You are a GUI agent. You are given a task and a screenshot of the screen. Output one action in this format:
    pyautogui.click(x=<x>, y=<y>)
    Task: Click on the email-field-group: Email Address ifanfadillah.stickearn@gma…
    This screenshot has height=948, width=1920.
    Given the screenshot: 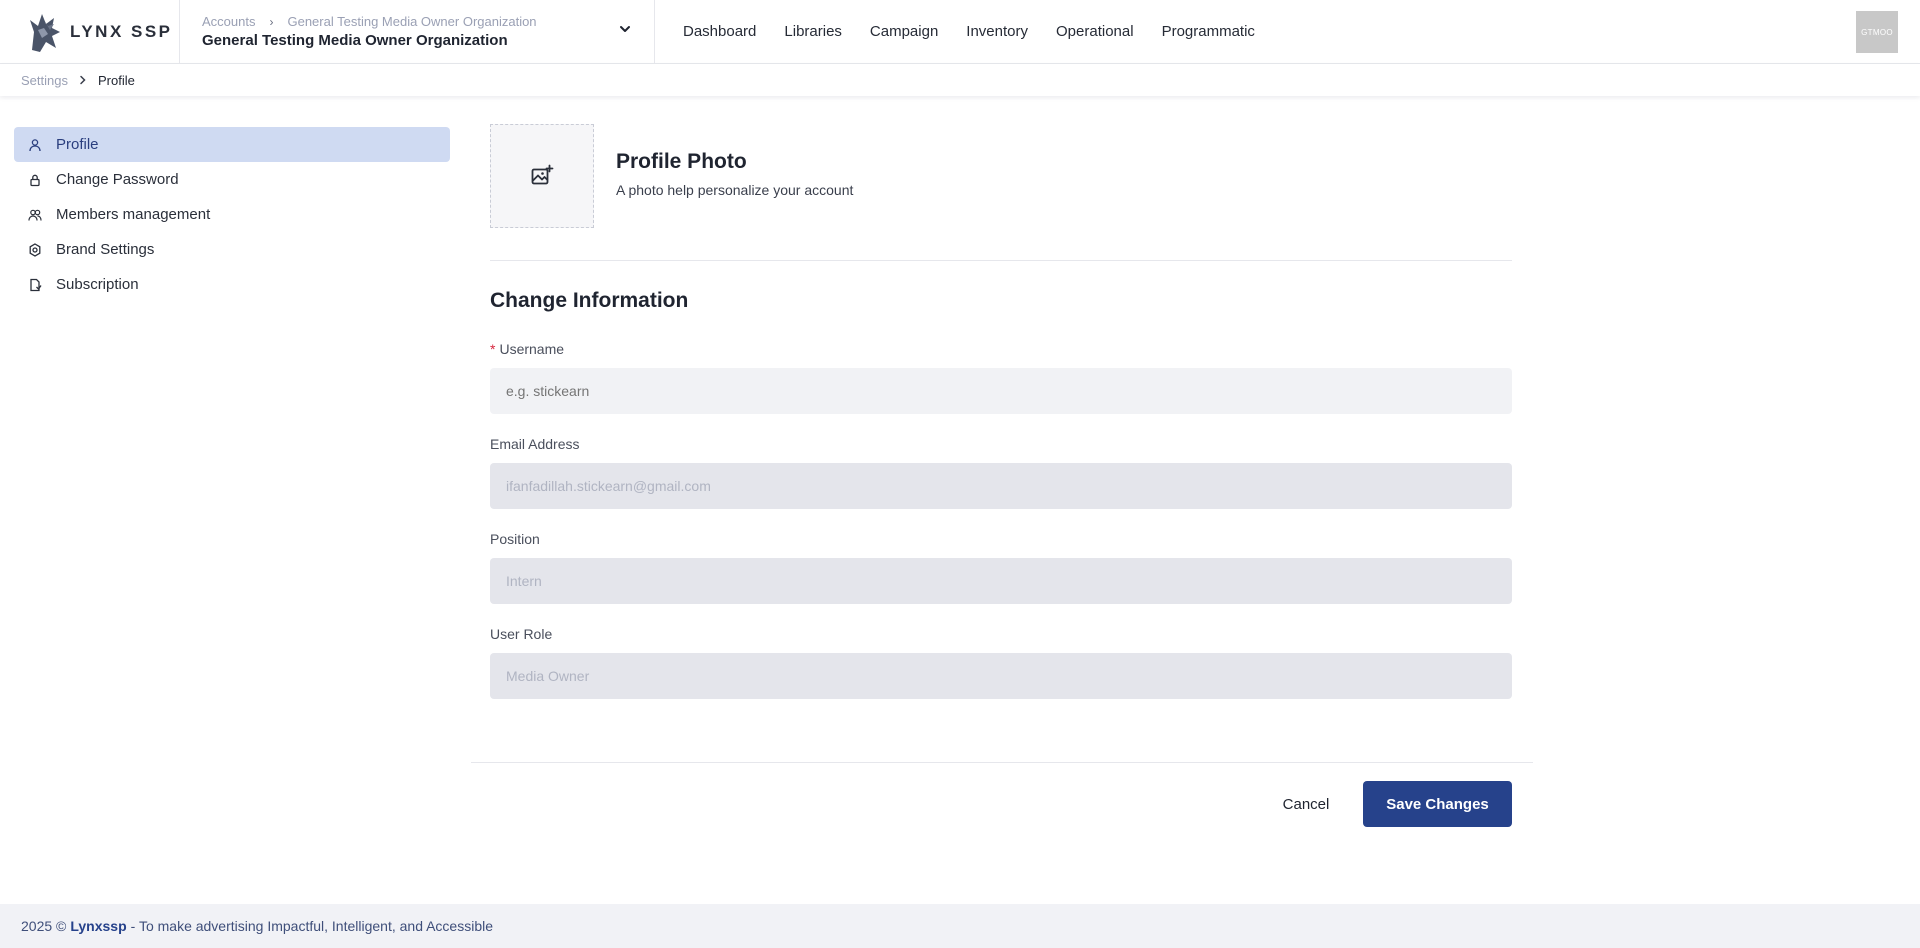 What is the action you would take?
    pyautogui.click(x=1001, y=472)
    